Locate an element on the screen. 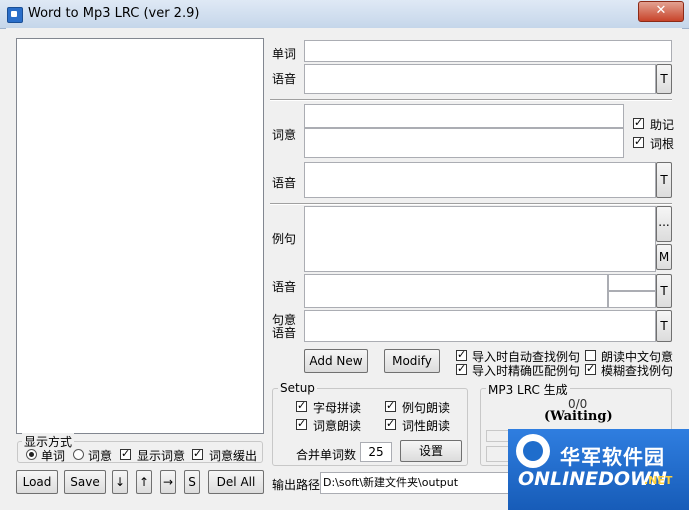 The width and height of the screenshot is (689, 510). window-title: Word to Mp3 LRC (ver 2.9) is located at coordinates (114, 13).